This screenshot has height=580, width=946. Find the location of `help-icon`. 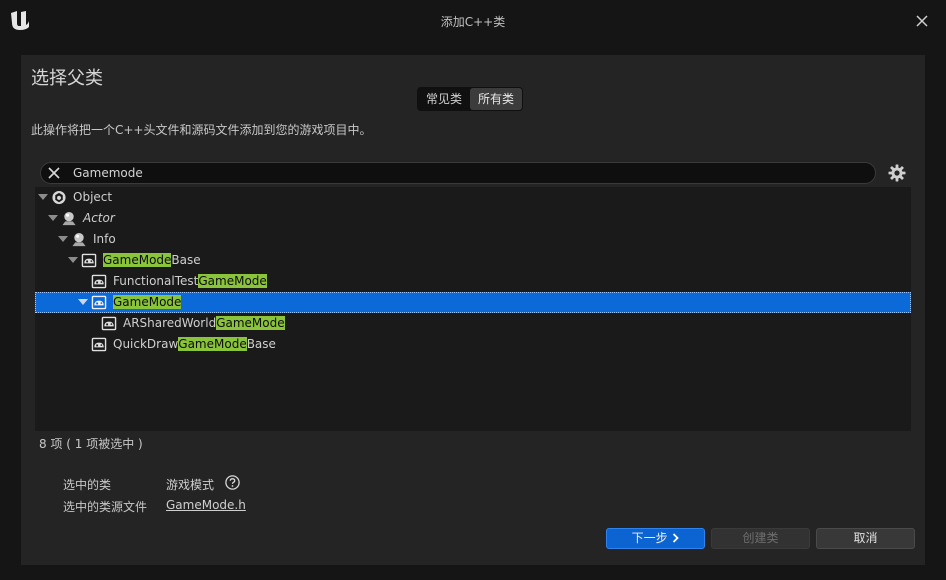

help-icon is located at coordinates (232, 482).